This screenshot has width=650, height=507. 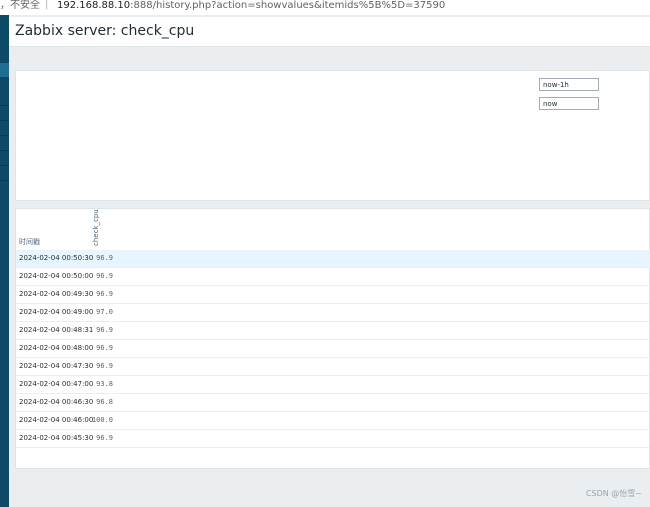 I want to click on sidebar-toggle, so click(x=4, y=70).